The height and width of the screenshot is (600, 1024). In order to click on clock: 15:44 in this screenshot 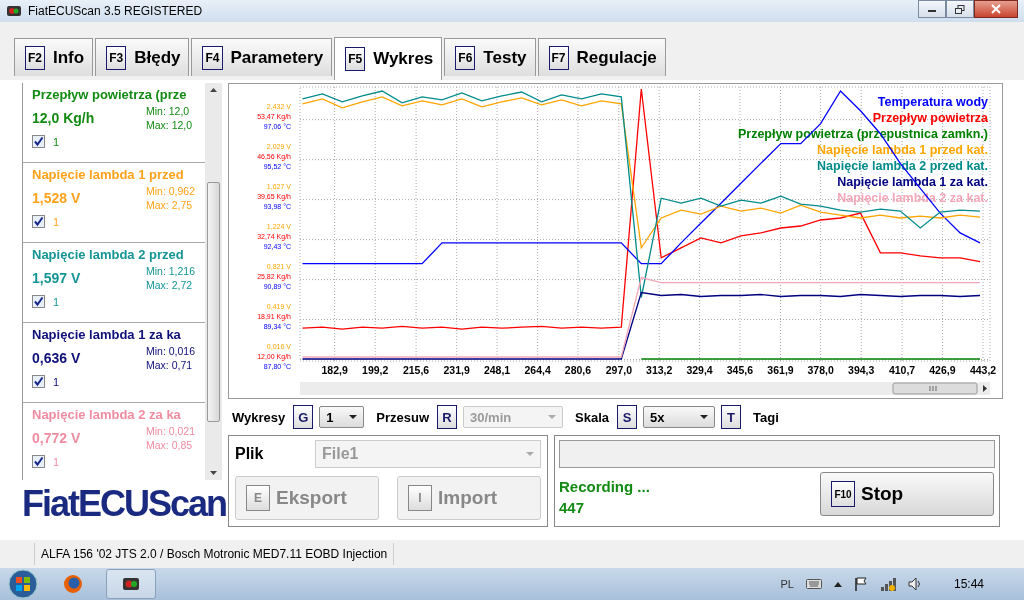, I will do `click(968, 584)`.